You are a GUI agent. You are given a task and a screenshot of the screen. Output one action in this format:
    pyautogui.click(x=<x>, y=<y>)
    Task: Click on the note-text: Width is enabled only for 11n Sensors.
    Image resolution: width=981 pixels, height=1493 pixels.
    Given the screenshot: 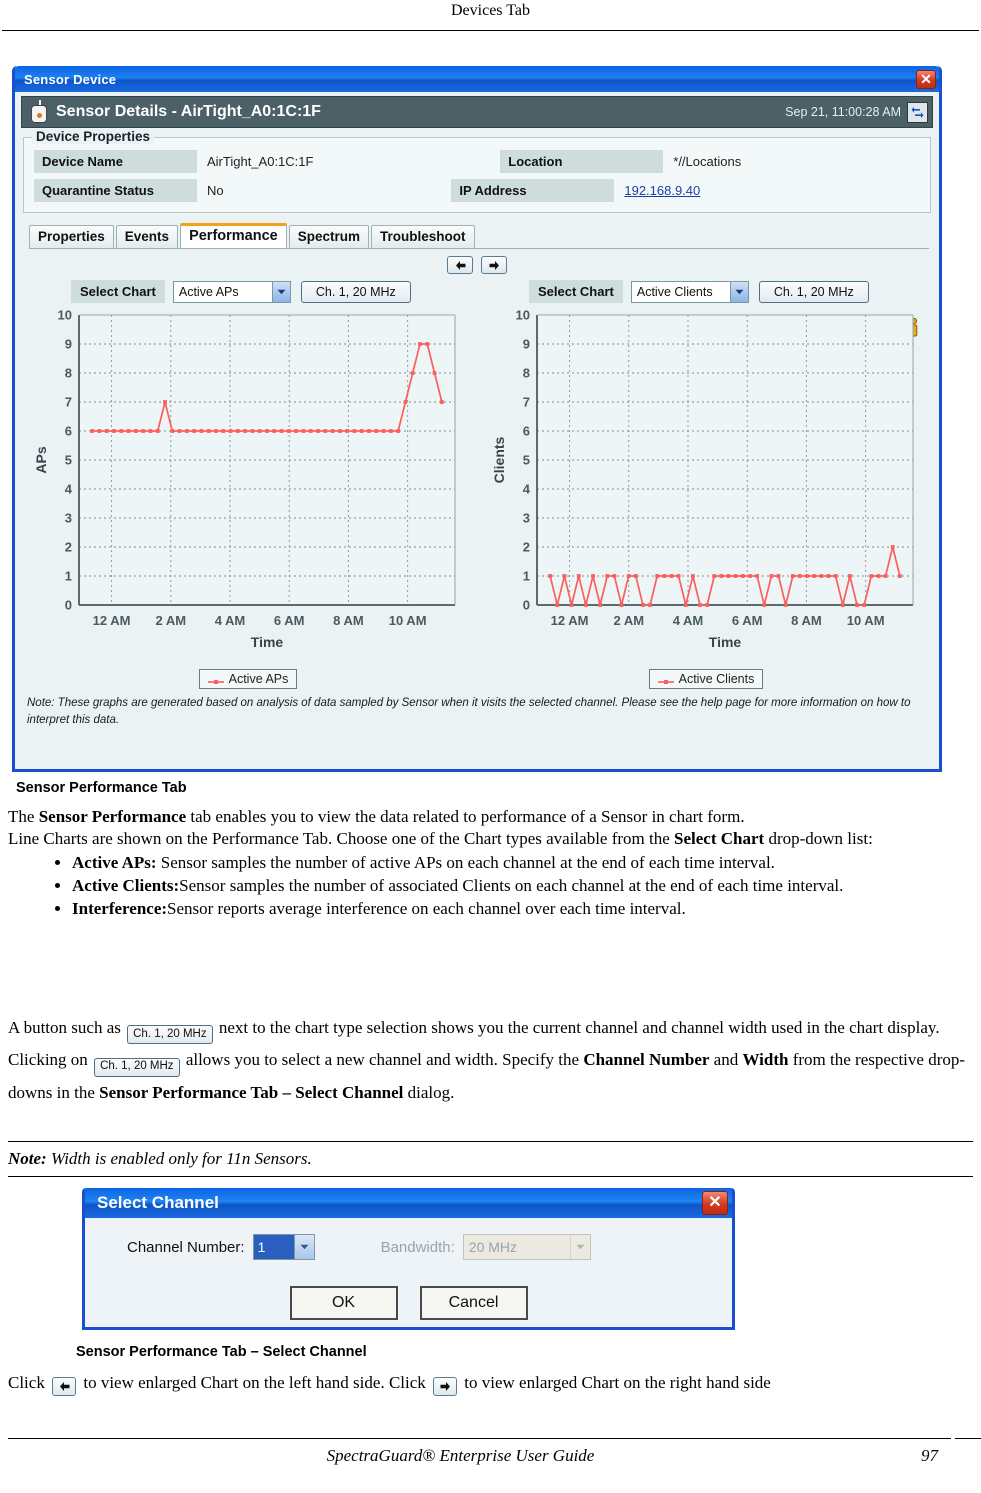 What is the action you would take?
    pyautogui.click(x=179, y=1158)
    